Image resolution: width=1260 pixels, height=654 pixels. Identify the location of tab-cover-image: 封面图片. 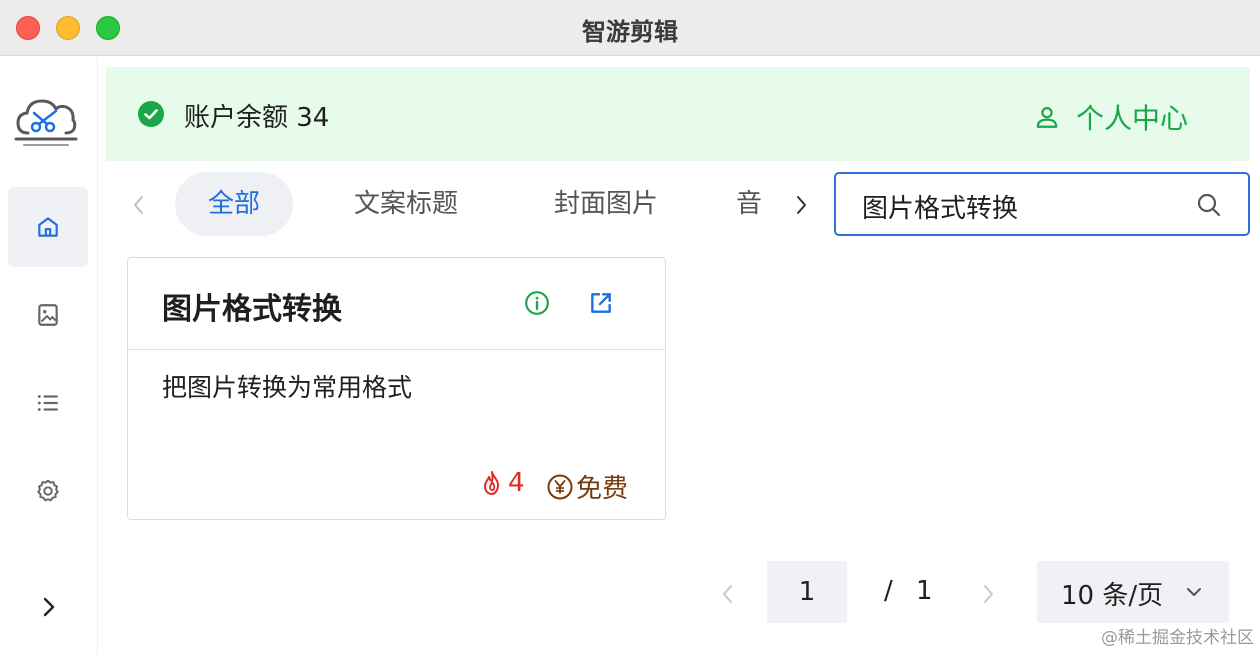
(606, 204).